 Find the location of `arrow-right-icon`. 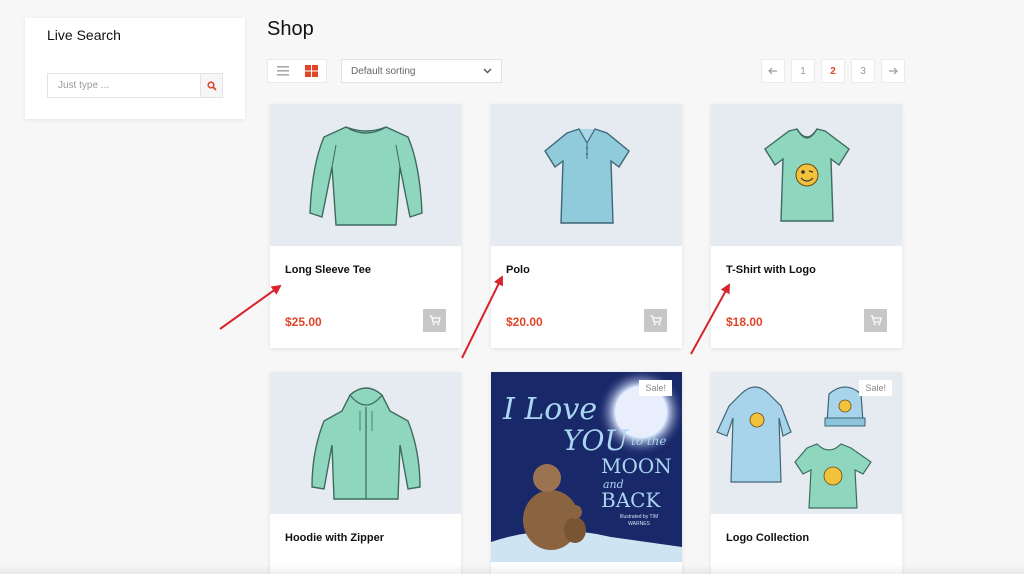

arrow-right-icon is located at coordinates (893, 71).